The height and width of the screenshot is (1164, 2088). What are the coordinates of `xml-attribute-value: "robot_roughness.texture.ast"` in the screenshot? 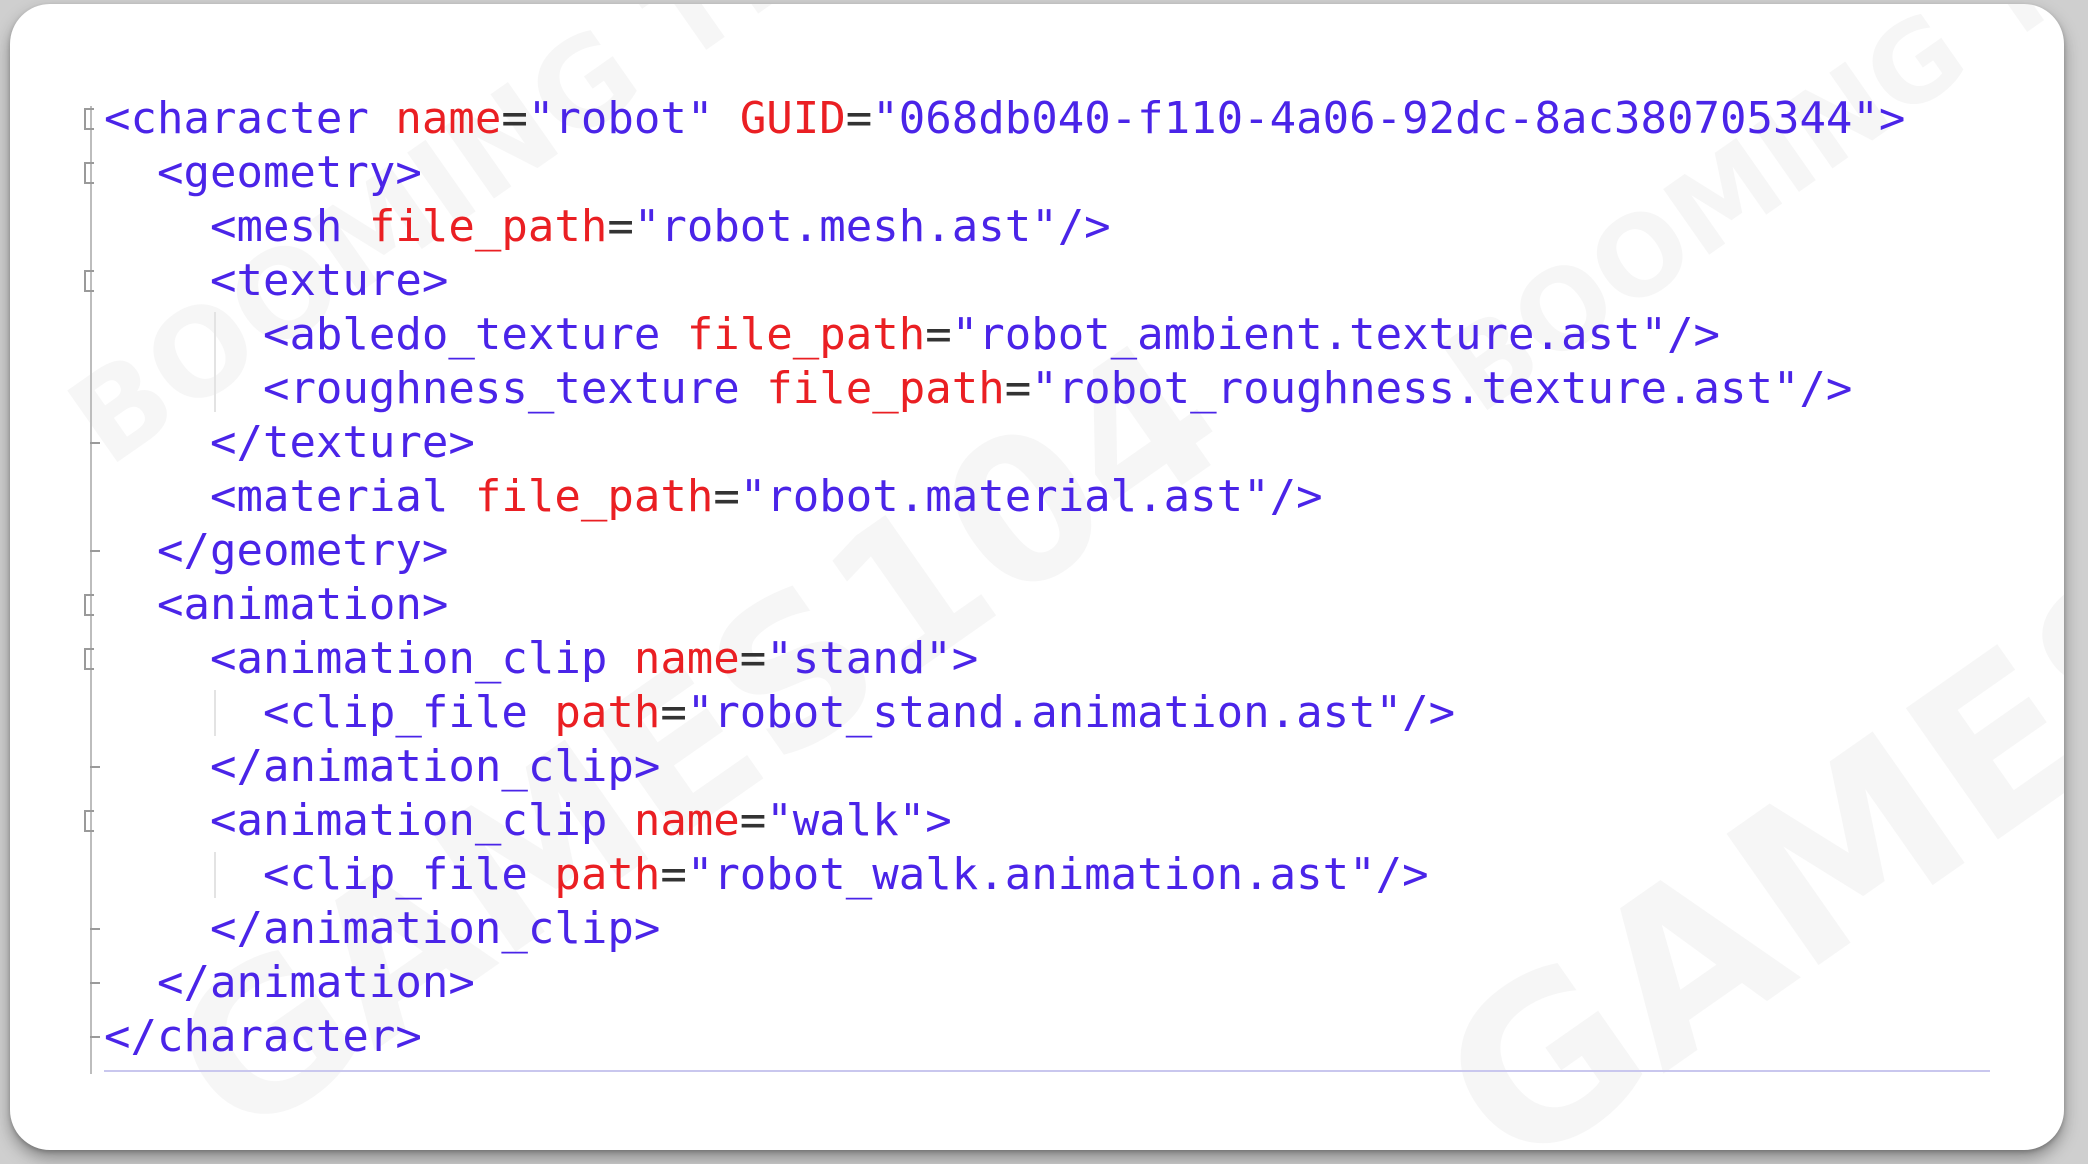 It's located at (1415, 388).